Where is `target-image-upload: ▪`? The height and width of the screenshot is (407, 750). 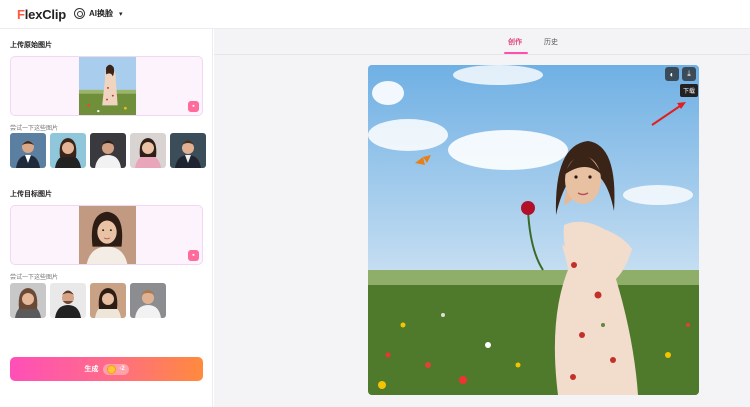
target-image-upload: ▪ is located at coordinates (106, 235).